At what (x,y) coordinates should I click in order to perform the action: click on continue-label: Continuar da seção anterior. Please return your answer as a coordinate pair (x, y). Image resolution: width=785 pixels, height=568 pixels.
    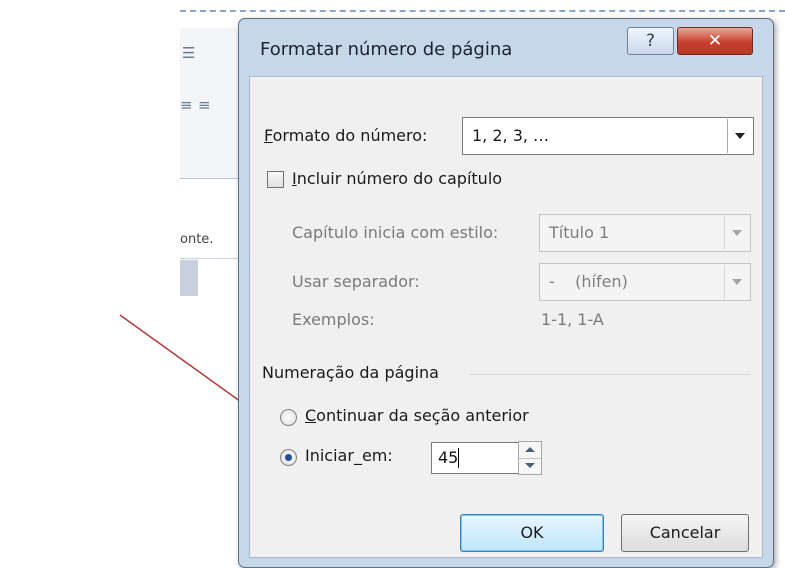
    Looking at the image, I should click on (417, 415).